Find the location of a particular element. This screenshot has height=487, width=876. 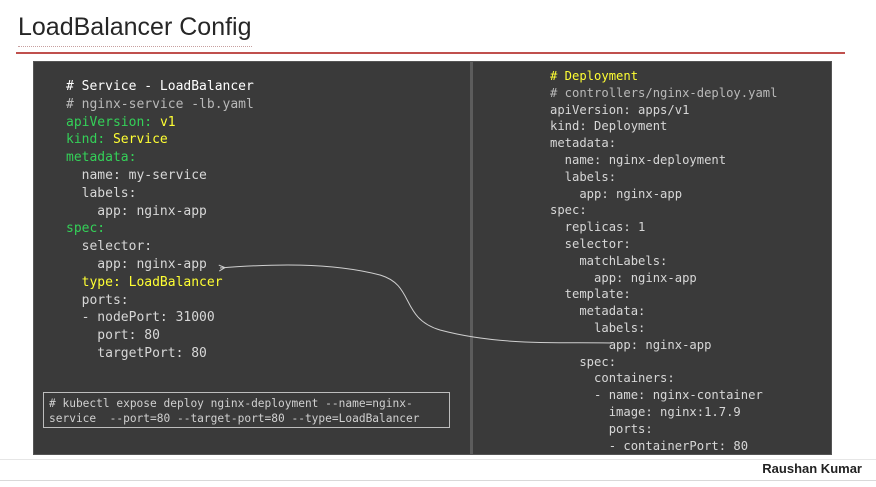

kind-key: kind is located at coordinates (82, 140).